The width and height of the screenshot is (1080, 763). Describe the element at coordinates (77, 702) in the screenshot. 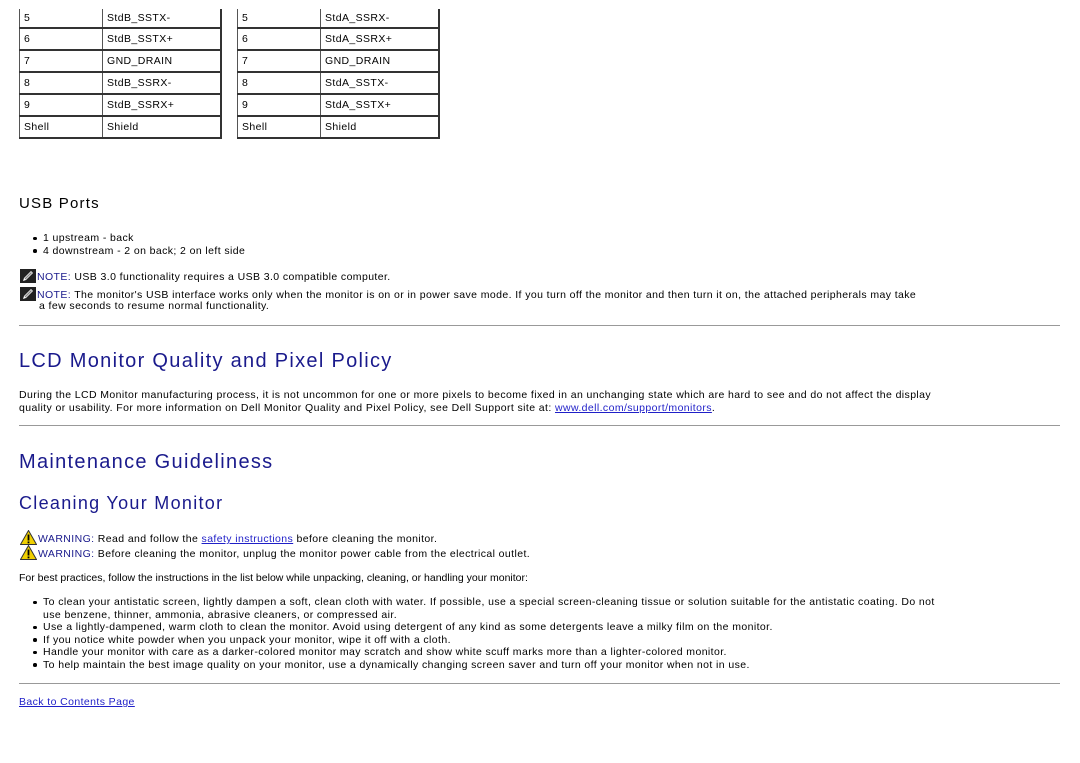

I see `back-to-contents-link: Back to Contents Page` at that location.